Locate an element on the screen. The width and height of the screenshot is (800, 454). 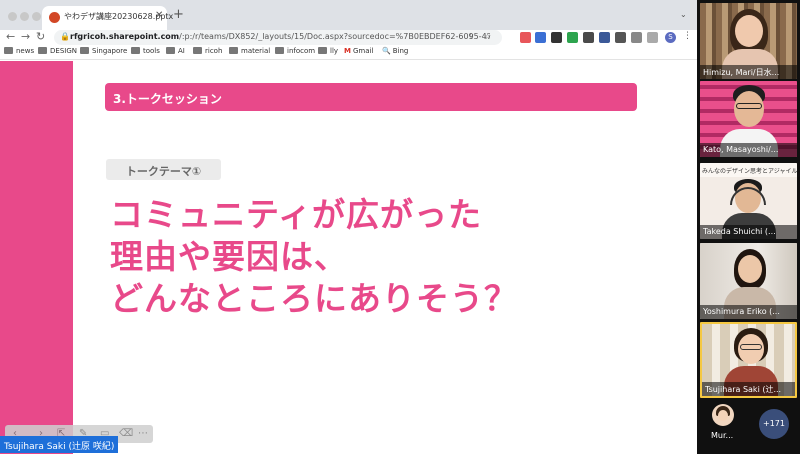
extension-icon is located at coordinates (540, 37).